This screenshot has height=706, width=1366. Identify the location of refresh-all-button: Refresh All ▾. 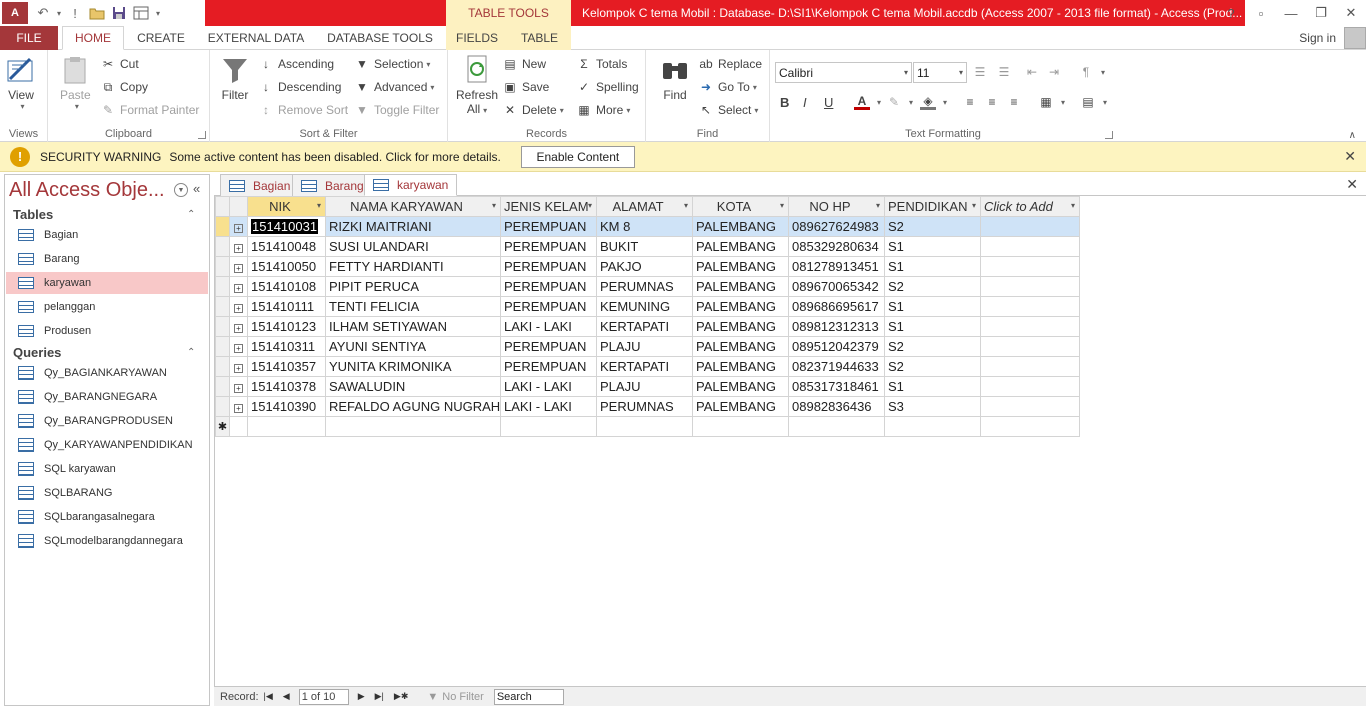
(477, 85).